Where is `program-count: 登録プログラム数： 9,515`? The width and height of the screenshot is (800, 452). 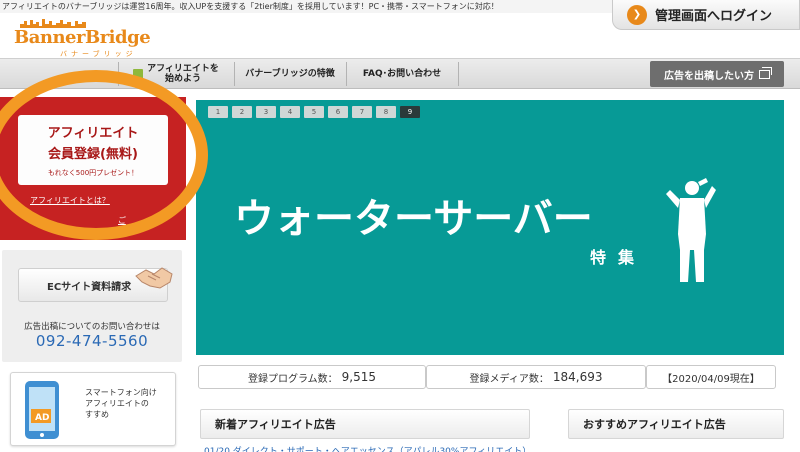 program-count: 登録プログラム数： 9,515 is located at coordinates (312, 377).